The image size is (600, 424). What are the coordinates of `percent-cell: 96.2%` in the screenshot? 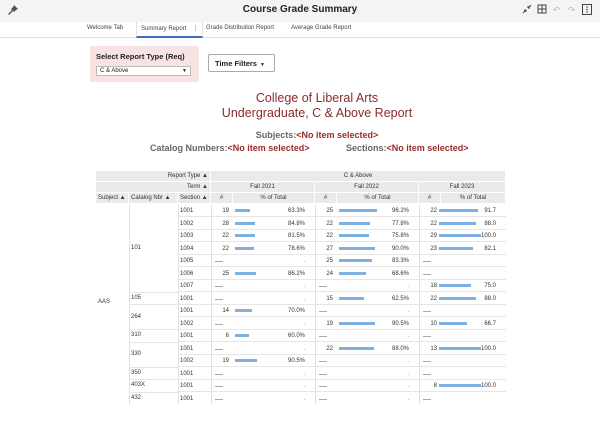 It's located at (400, 211).